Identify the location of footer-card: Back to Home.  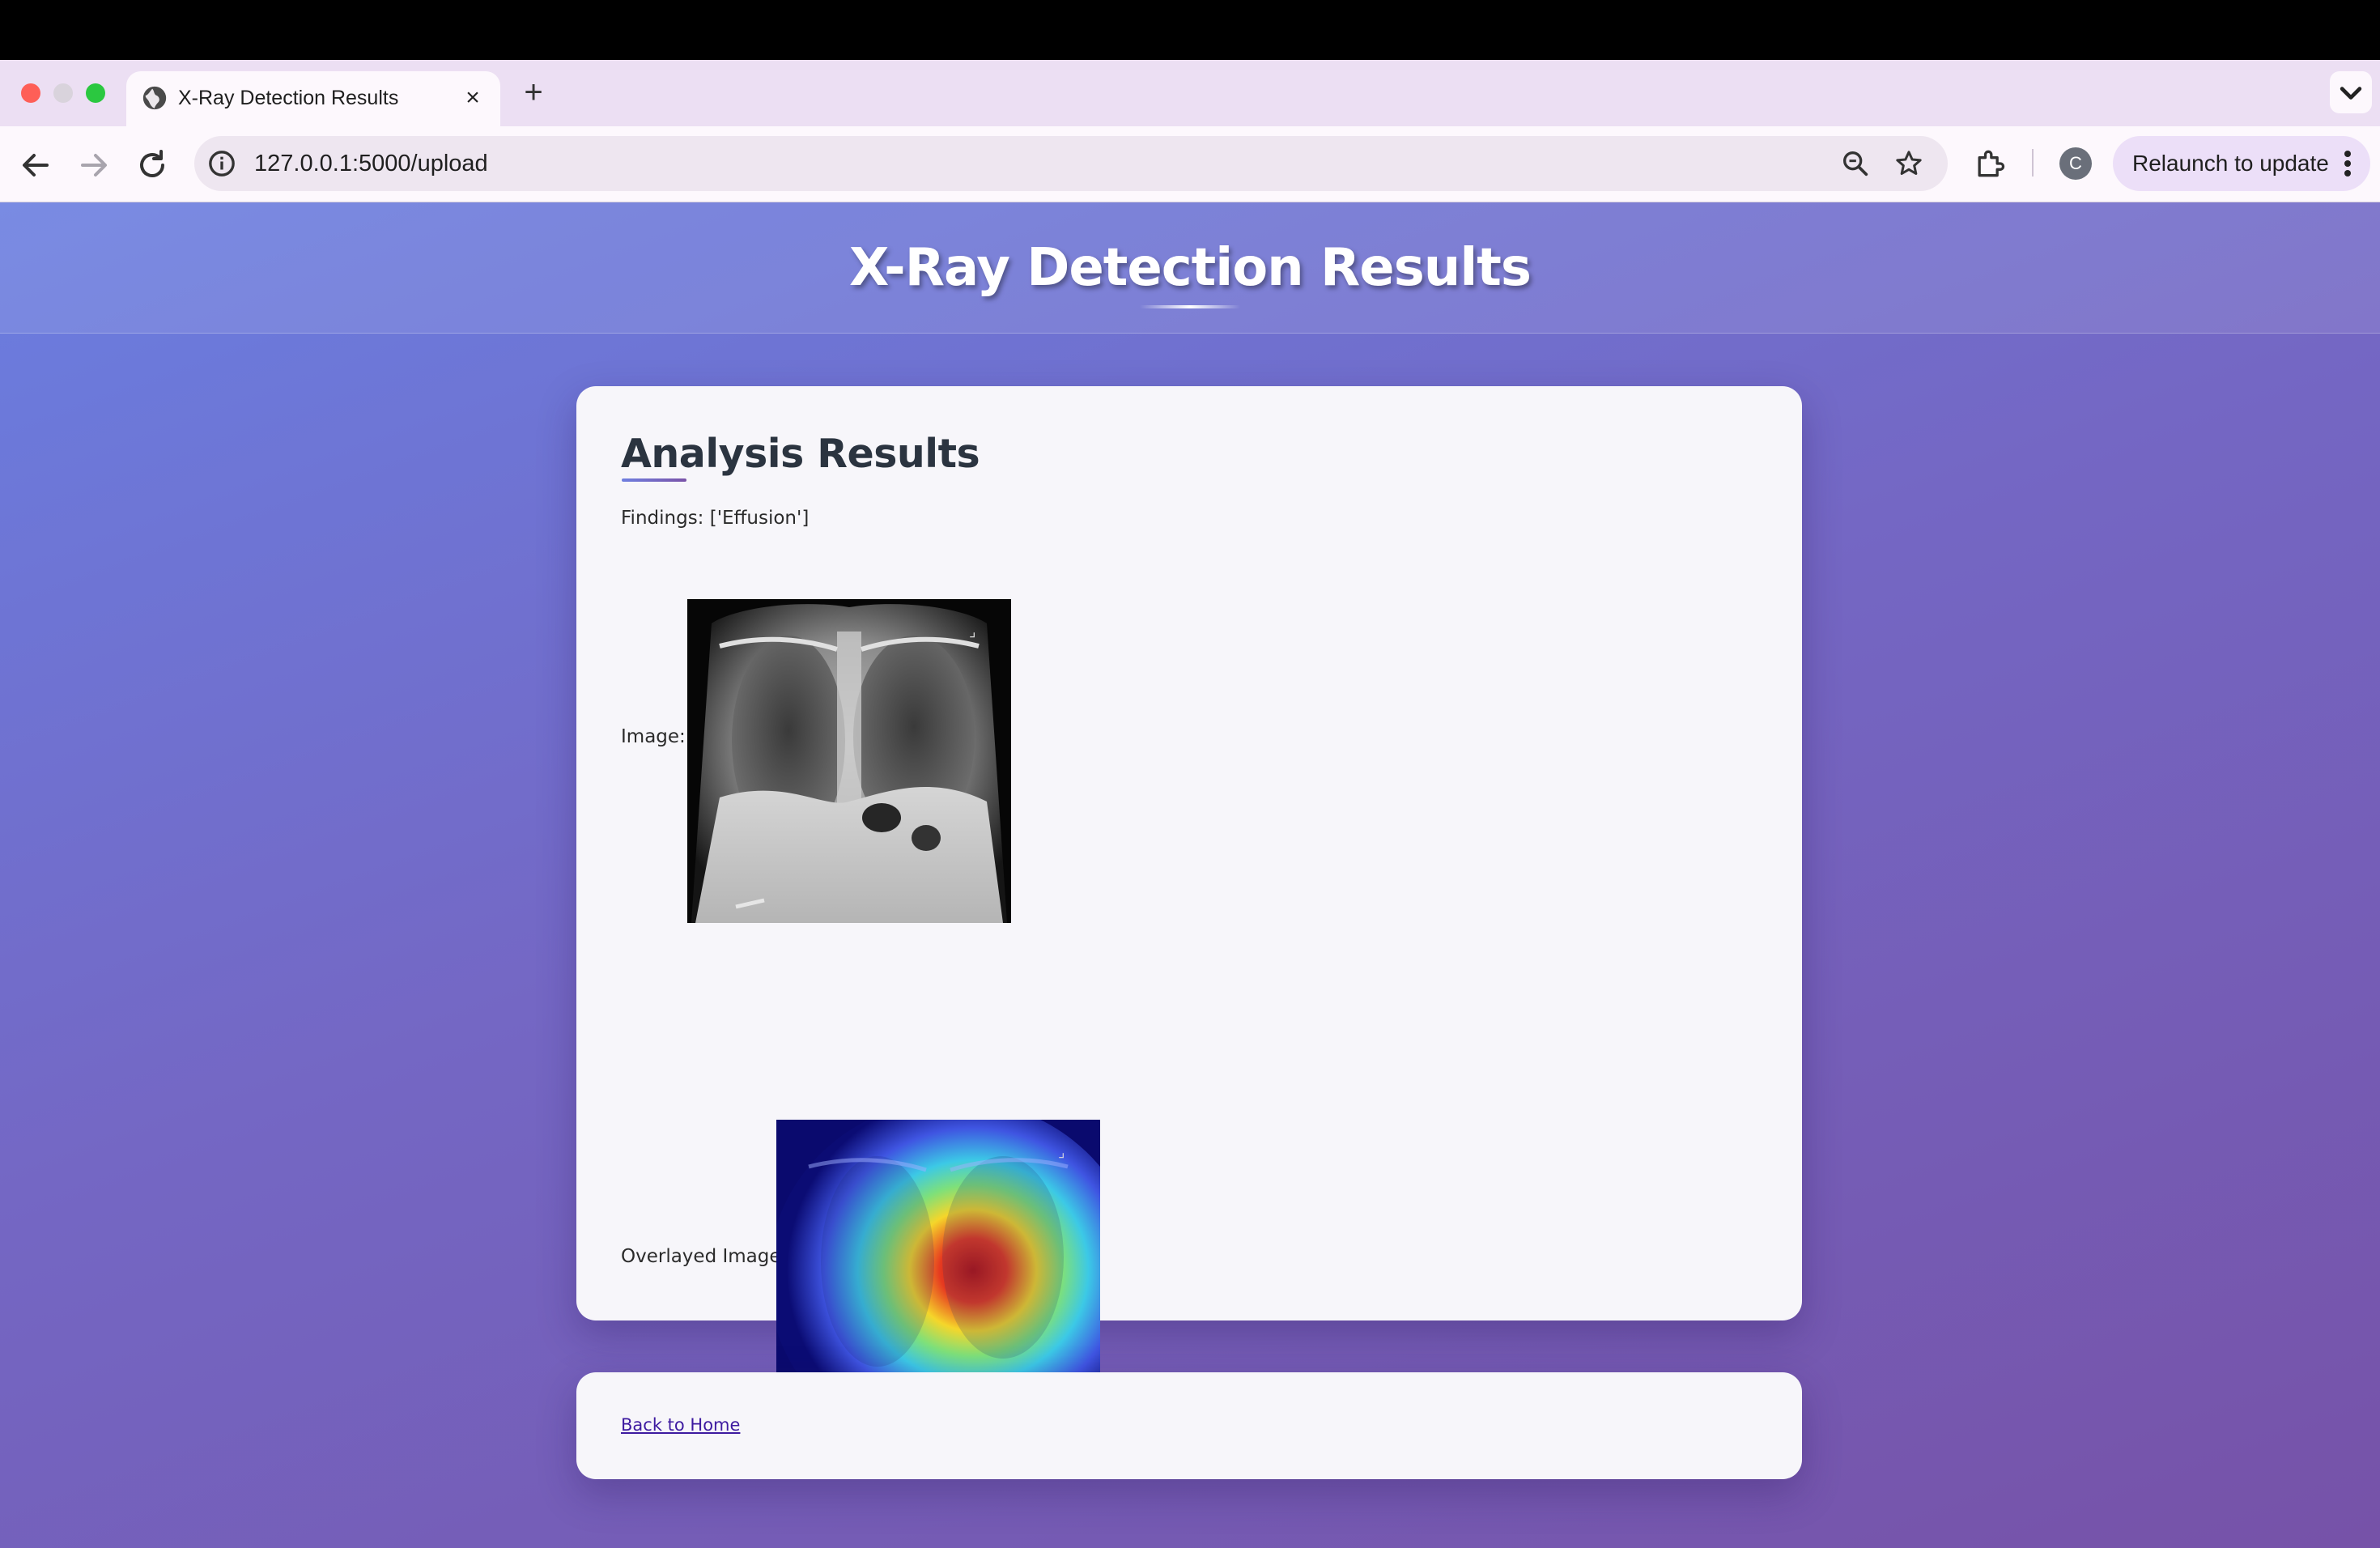
(1189, 1425).